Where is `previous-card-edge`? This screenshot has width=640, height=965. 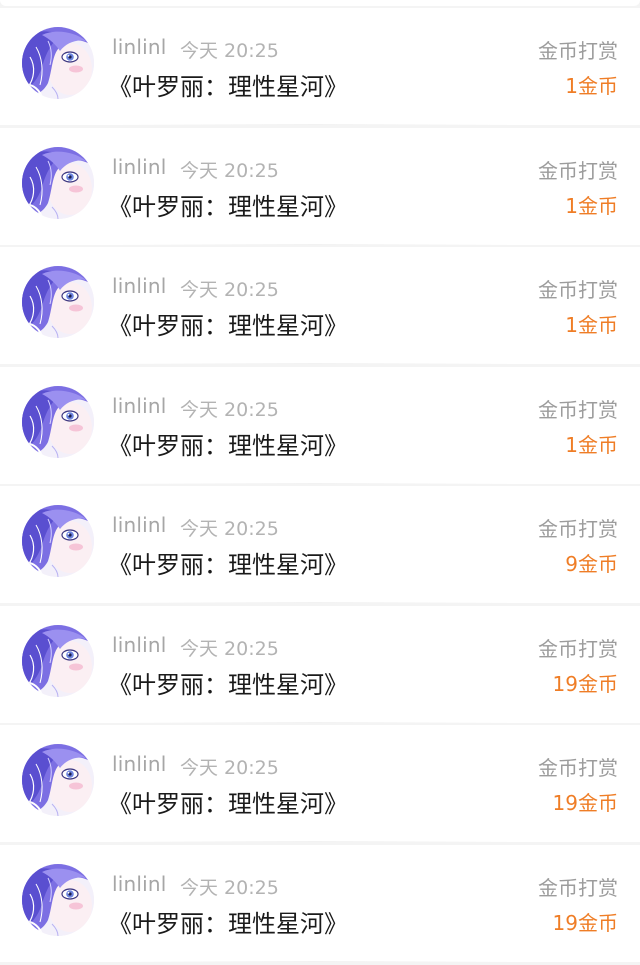
previous-card-edge is located at coordinates (320, 3).